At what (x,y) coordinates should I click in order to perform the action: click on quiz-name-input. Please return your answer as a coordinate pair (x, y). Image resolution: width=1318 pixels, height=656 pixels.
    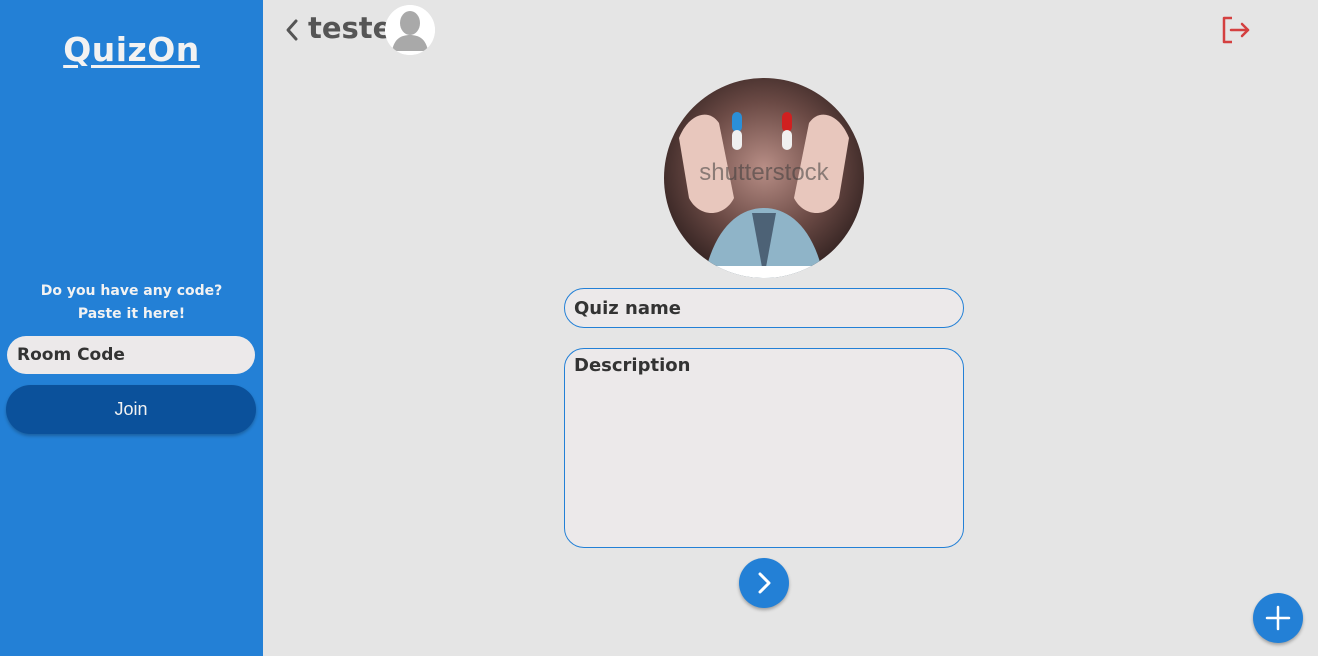
    Looking at the image, I should click on (764, 308).